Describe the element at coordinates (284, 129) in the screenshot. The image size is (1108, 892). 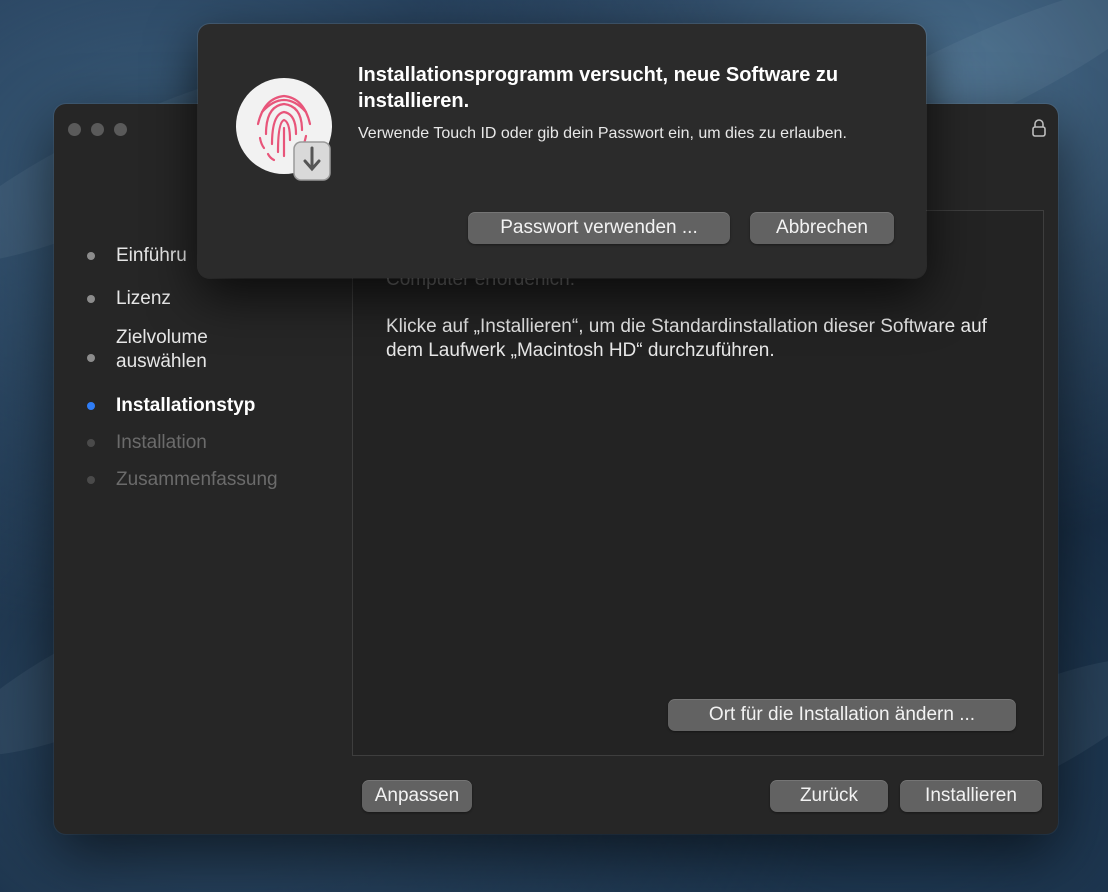
I see `touch-id-fingerprint-icon` at that location.